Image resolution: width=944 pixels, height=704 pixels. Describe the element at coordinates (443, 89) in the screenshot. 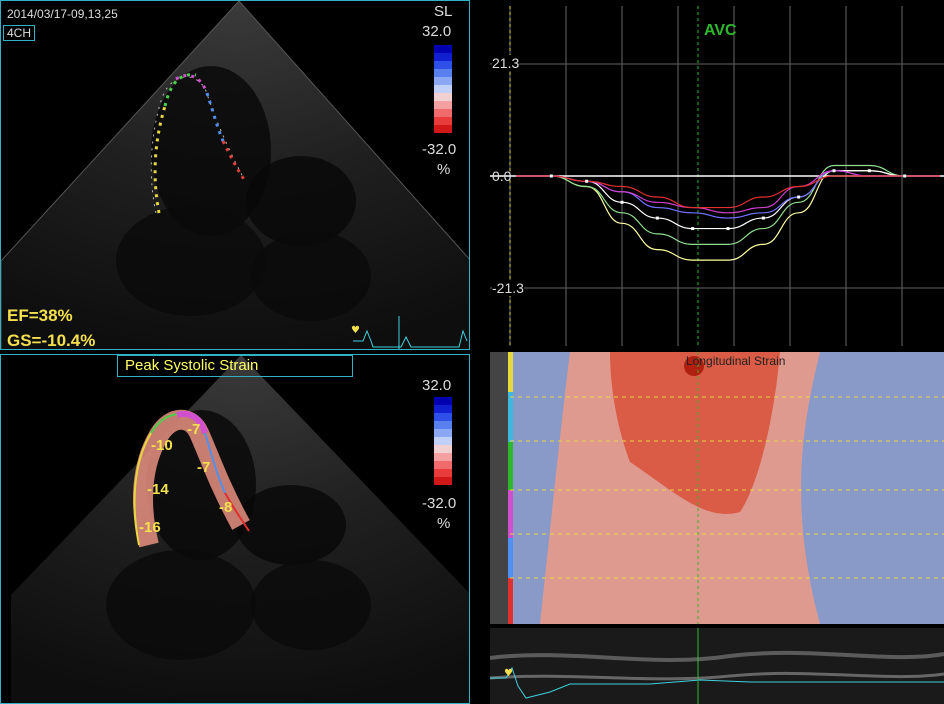

I see `color-scale-bar` at that location.